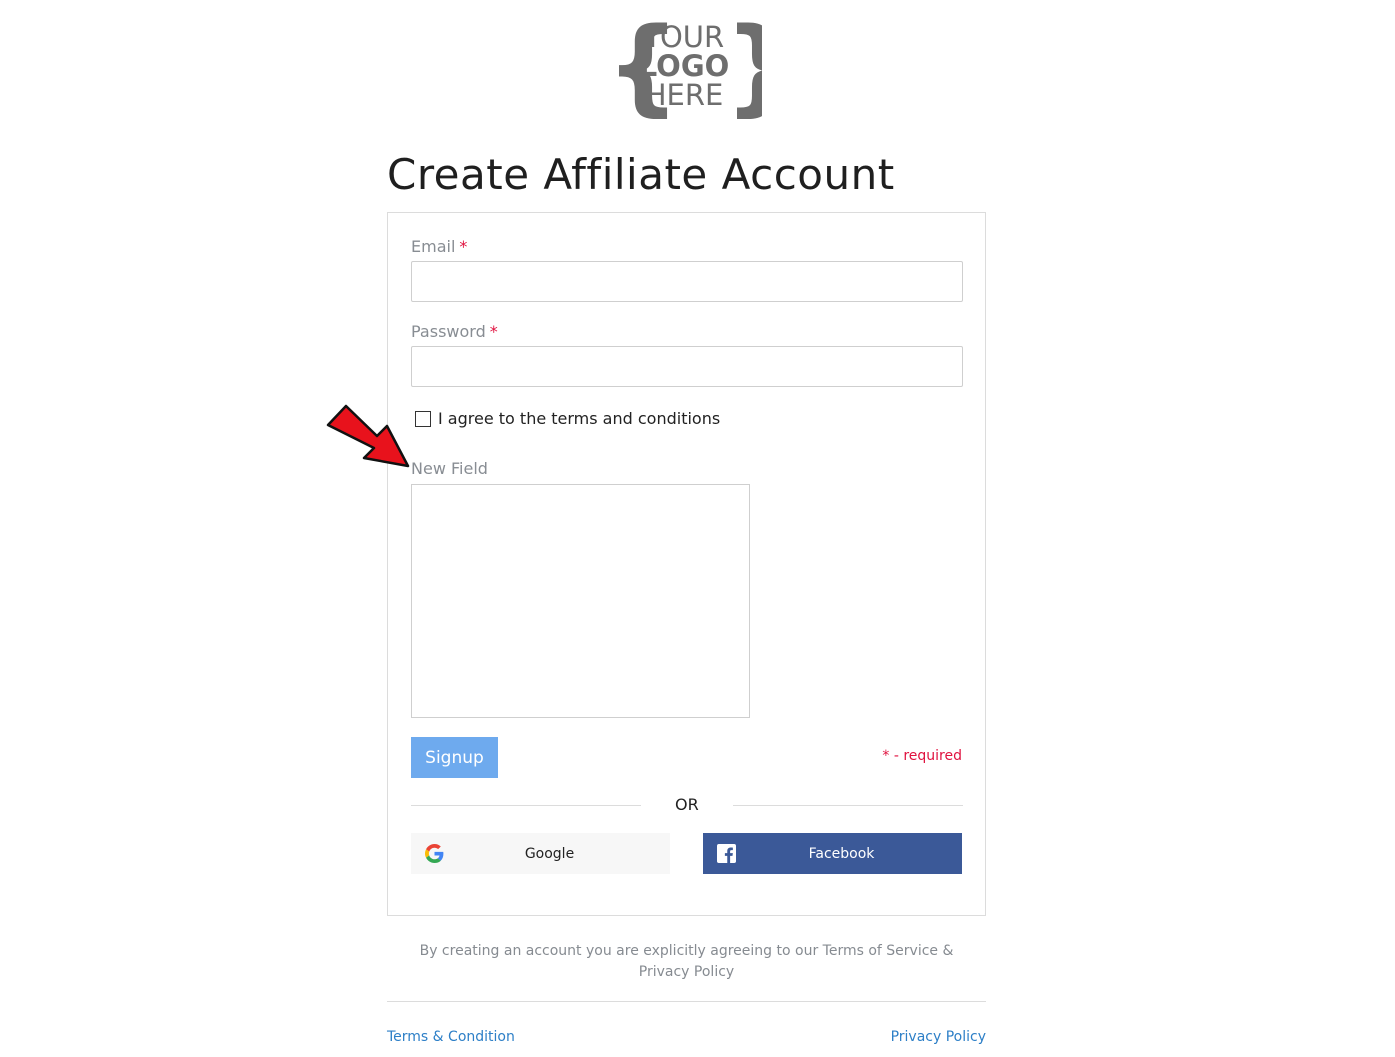 The width and height of the screenshot is (1395, 1057). Describe the element at coordinates (702, 66) in the screenshot. I see `logo: { } YOUR LOGO HERE` at that location.